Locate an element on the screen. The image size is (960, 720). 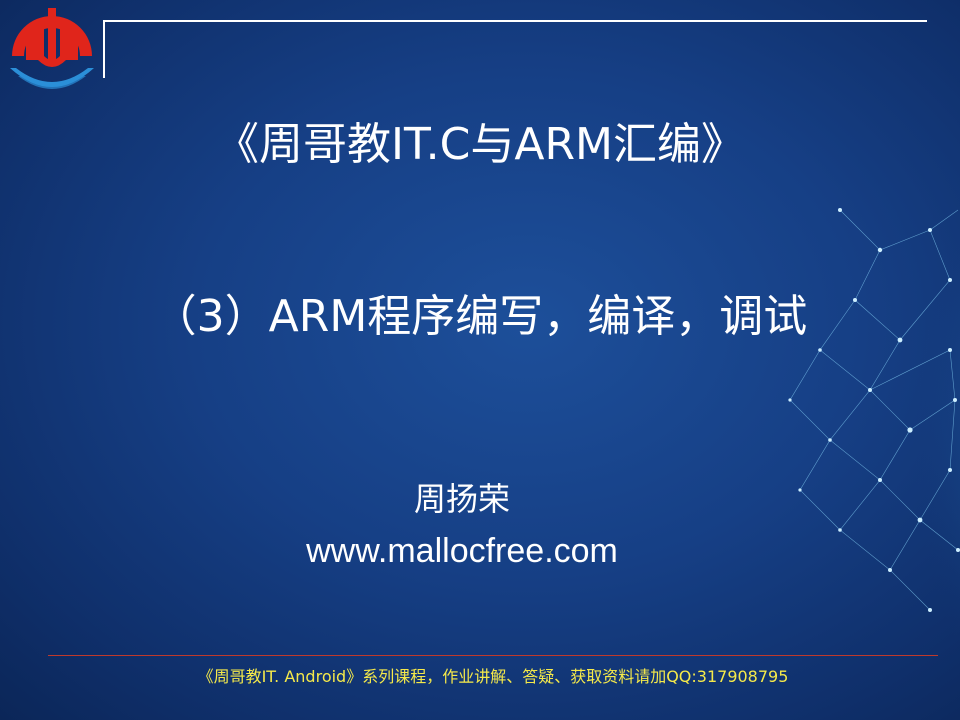
author-name: 周扬荣 is located at coordinates (461, 499).